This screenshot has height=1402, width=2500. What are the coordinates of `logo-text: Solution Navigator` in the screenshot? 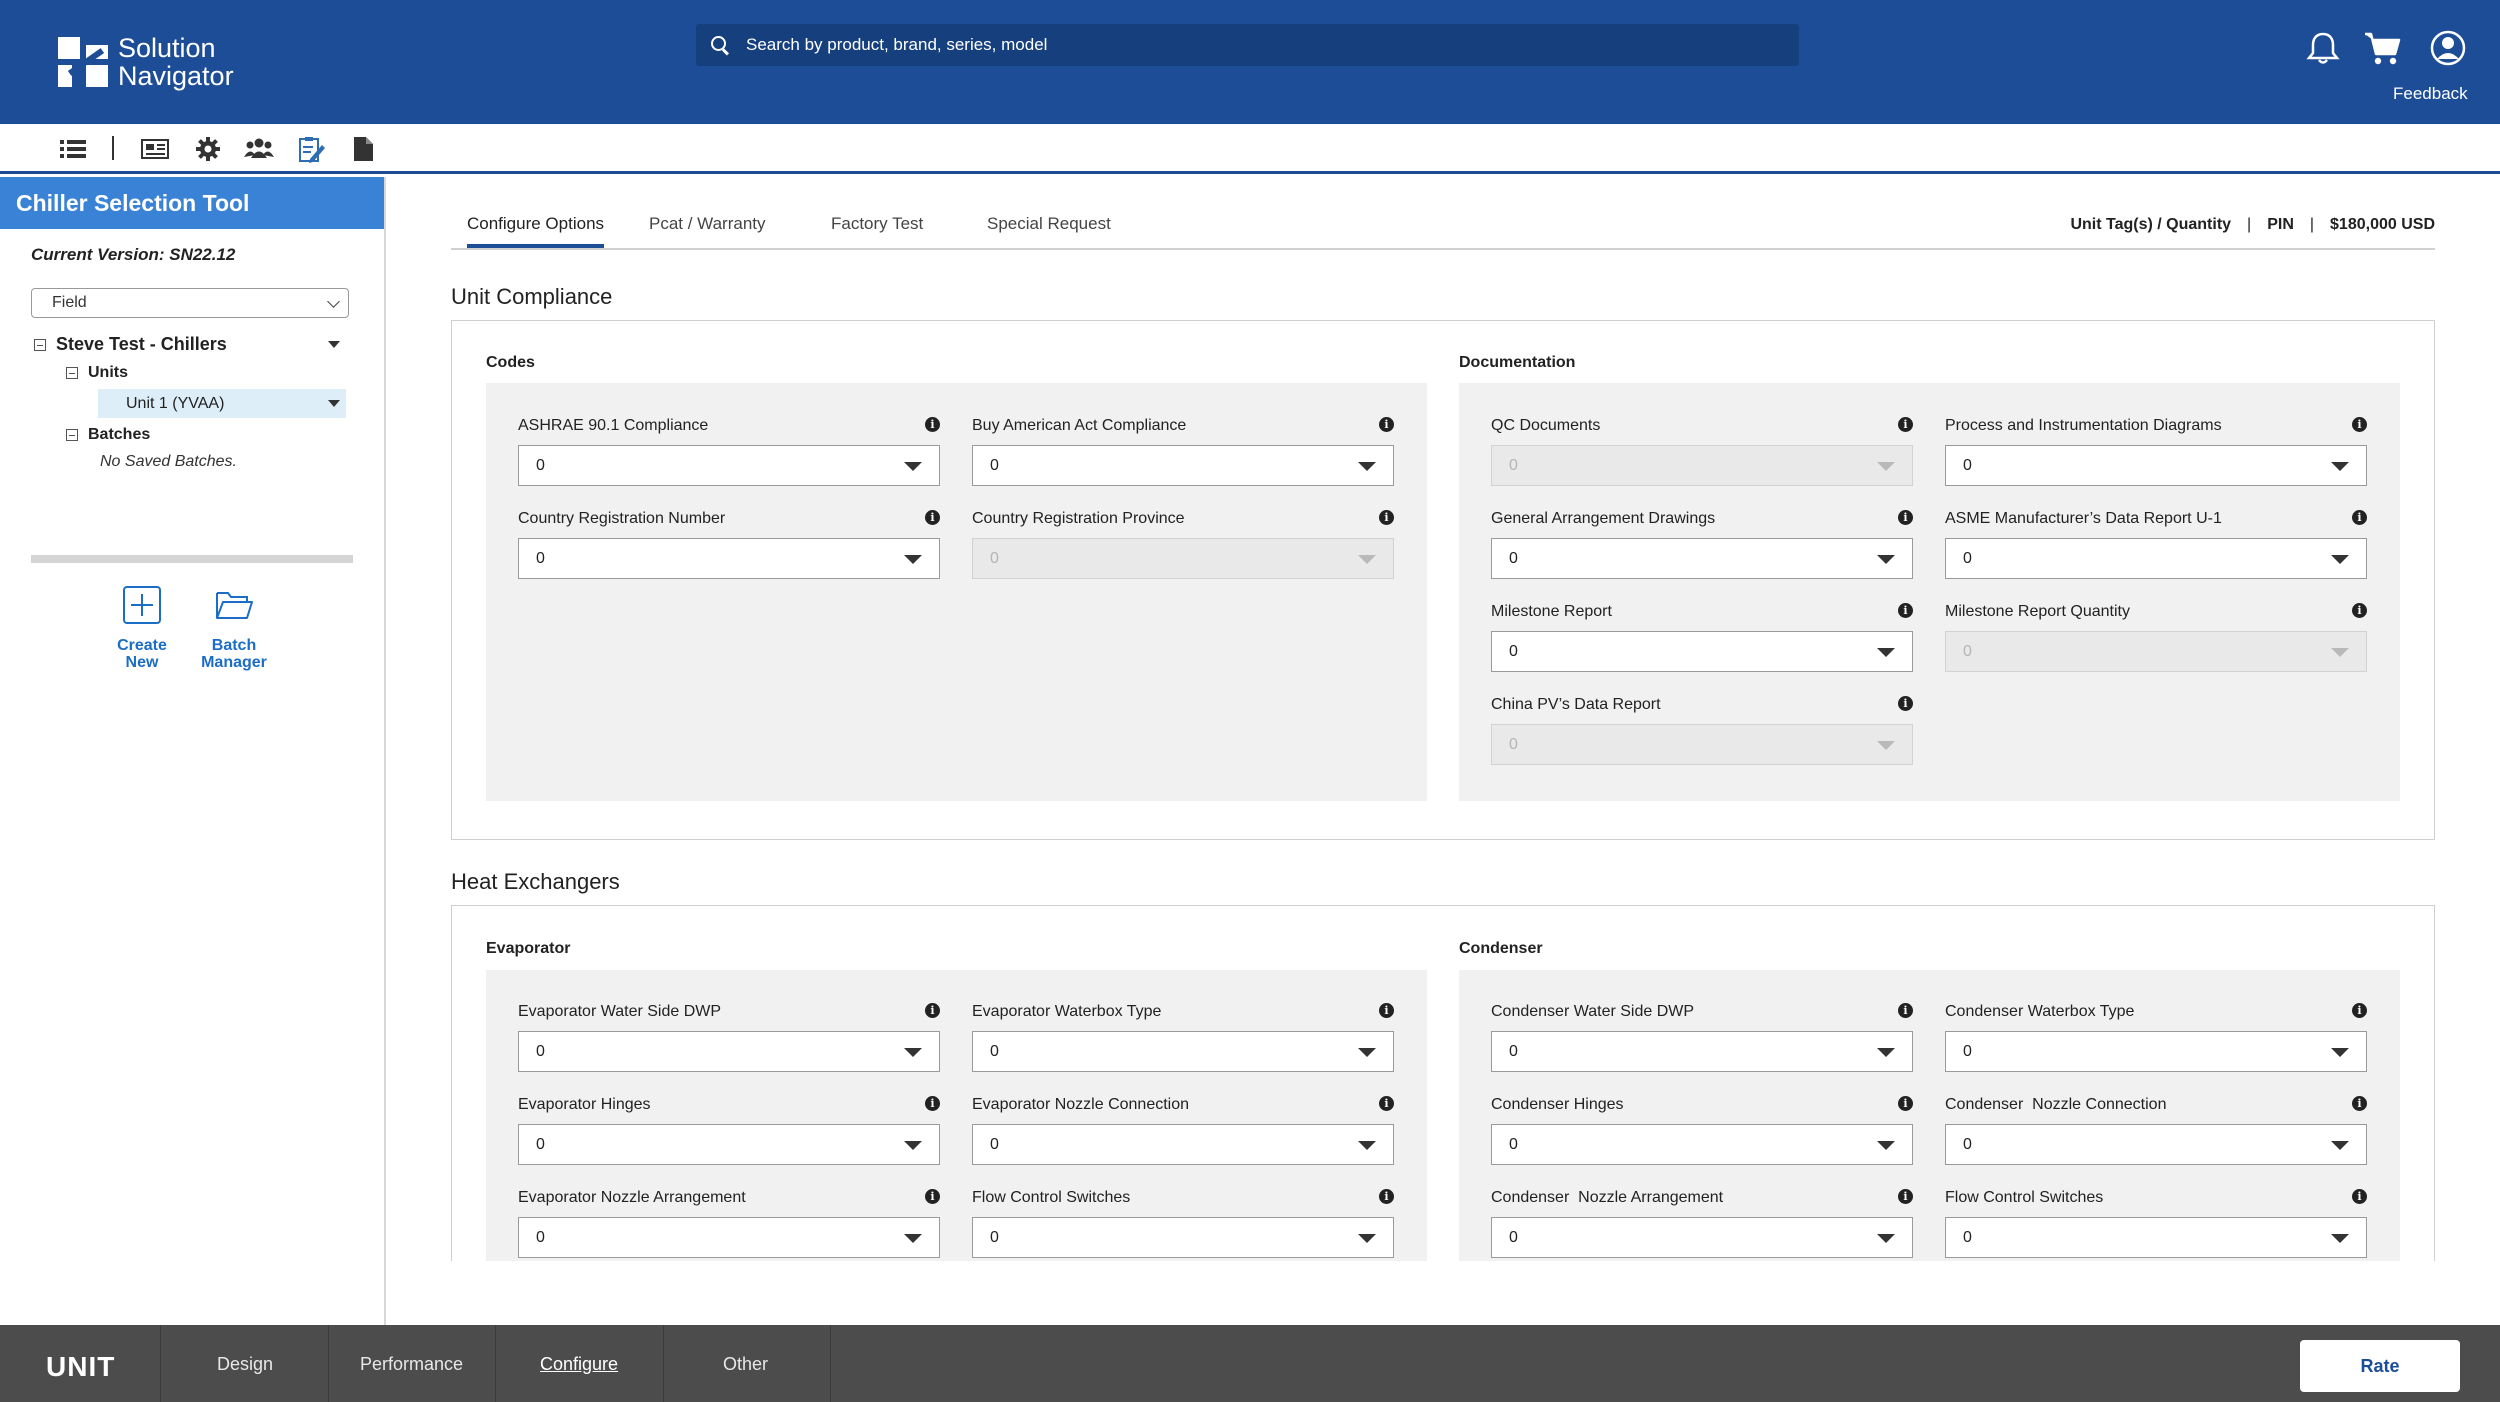 It's located at (176, 62).